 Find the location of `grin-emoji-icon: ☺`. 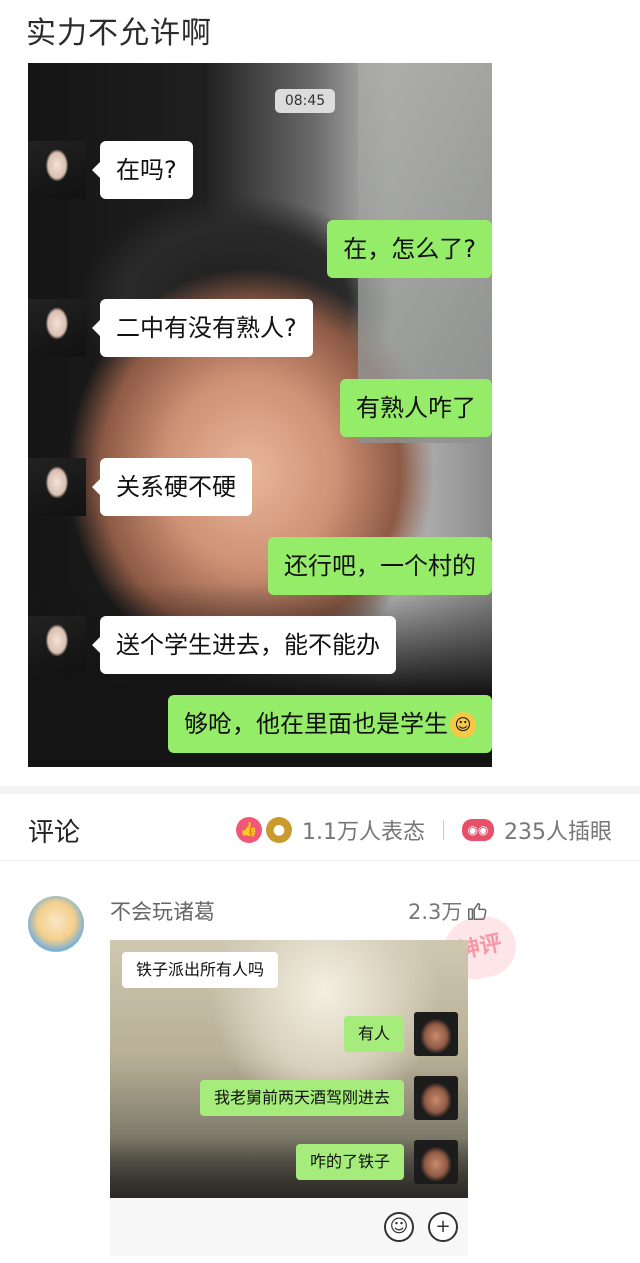

grin-emoji-icon: ☺ is located at coordinates (463, 725).